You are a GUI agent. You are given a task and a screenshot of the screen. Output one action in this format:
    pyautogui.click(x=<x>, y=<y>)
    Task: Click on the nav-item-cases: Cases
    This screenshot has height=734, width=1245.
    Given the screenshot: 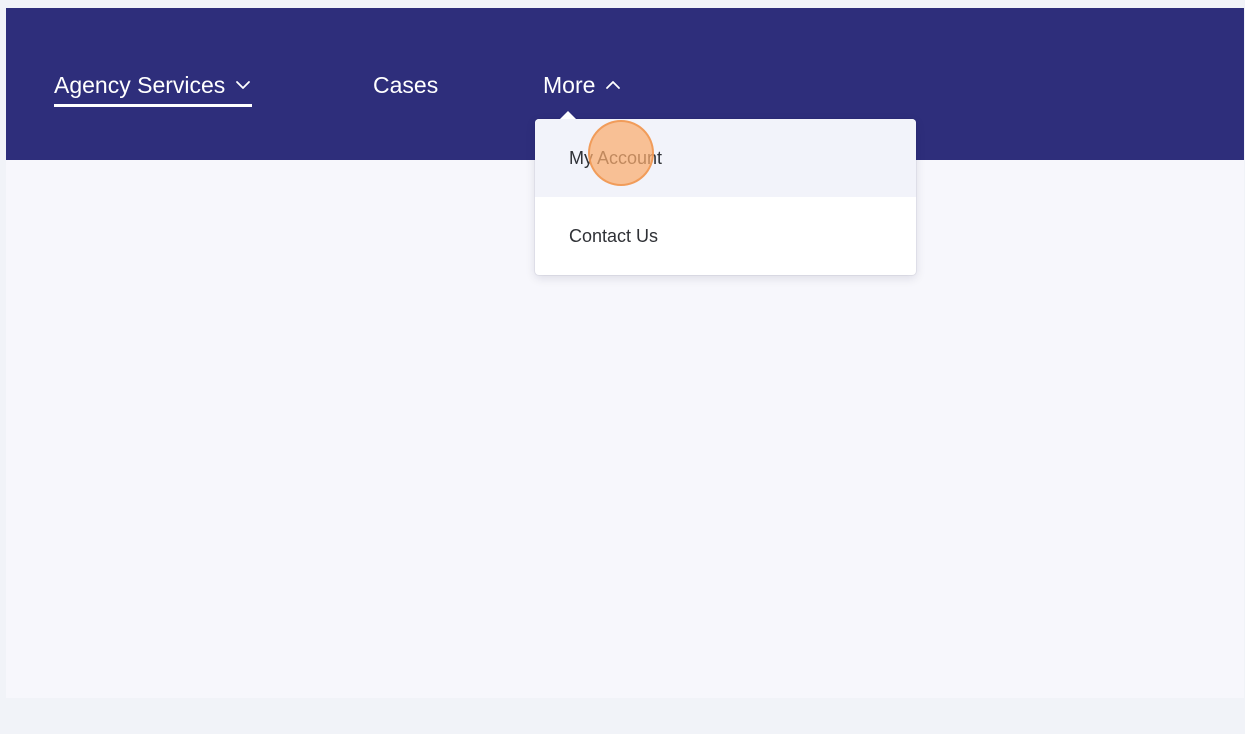 What is the action you would take?
    pyautogui.click(x=405, y=85)
    